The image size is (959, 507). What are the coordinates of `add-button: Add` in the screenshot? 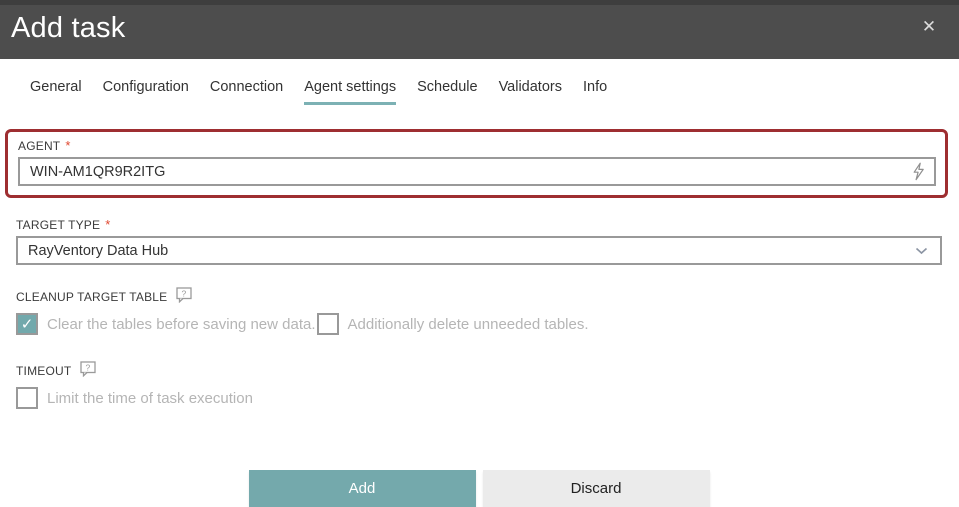 It's located at (362, 488).